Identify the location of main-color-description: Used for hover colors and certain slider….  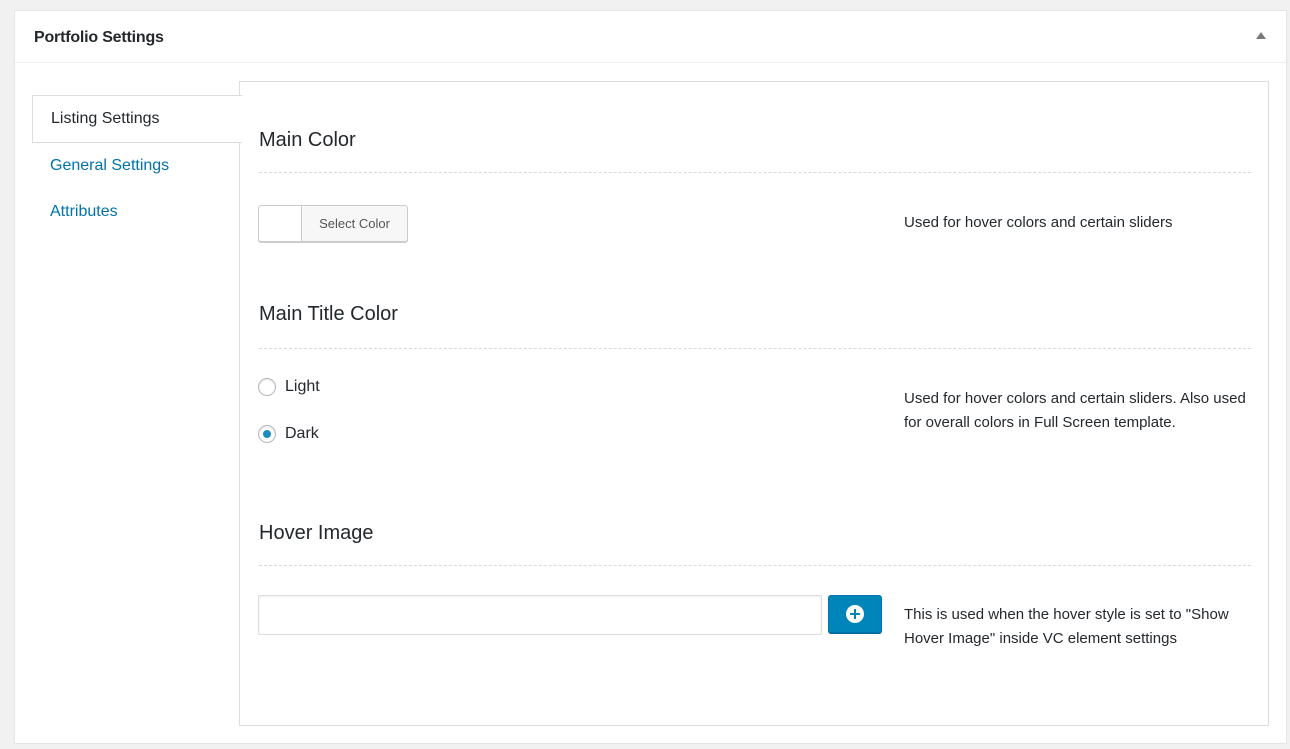
(1038, 222).